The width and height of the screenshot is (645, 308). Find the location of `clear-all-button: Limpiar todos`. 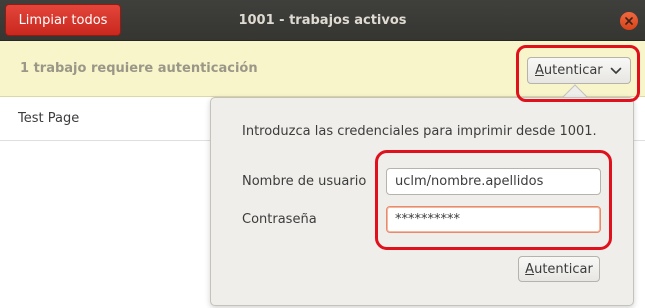

clear-all-button: Limpiar todos is located at coordinates (63, 20).